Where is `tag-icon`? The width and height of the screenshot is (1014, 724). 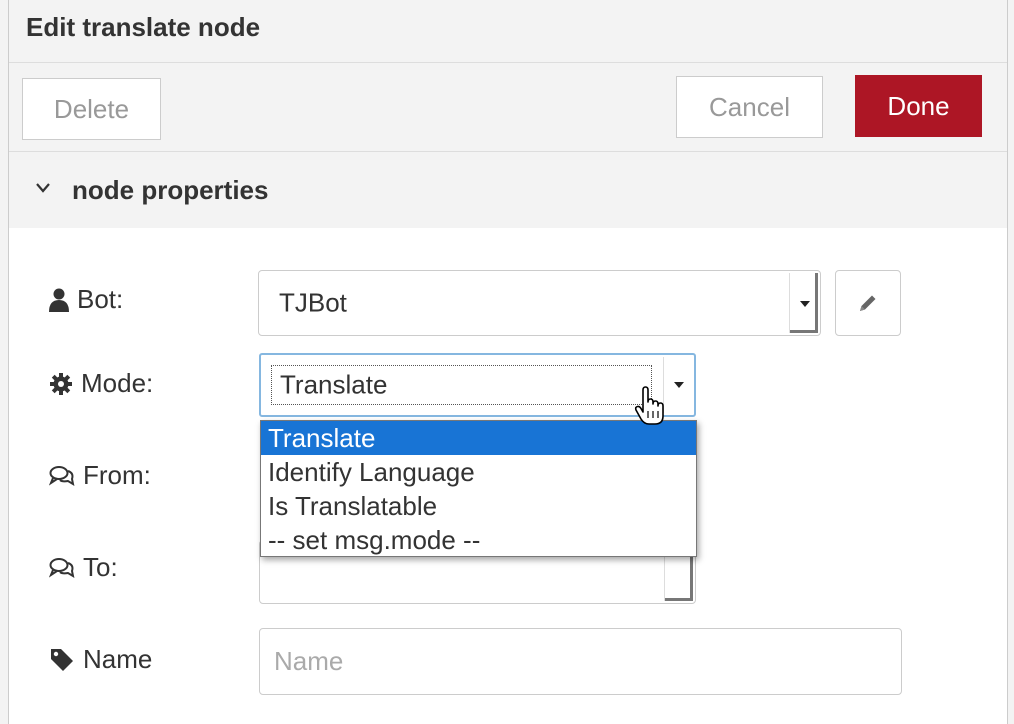 tag-icon is located at coordinates (62, 659).